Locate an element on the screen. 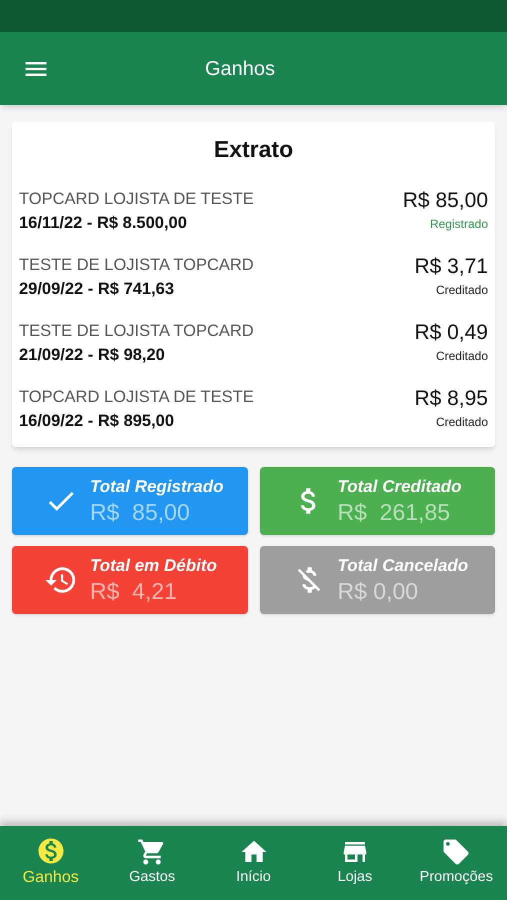 This screenshot has height=900, width=507. transaction-detail: 21/09/22 - R$ 98,20 is located at coordinates (92, 355).